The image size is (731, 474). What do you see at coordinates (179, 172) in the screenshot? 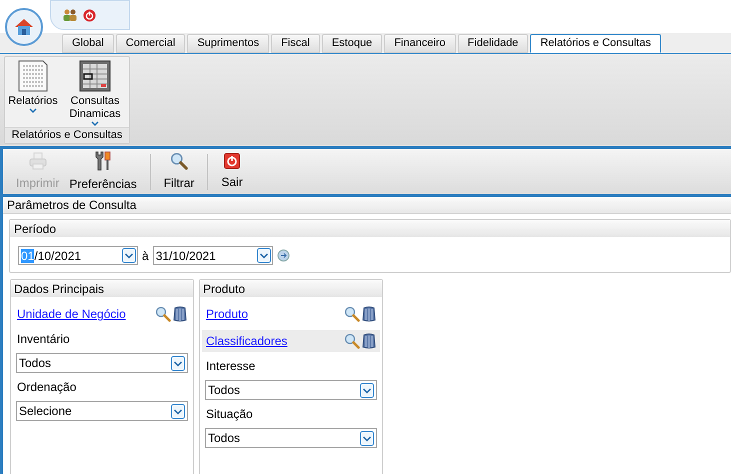
I see `toolbar-button: Filtrar` at bounding box center [179, 172].